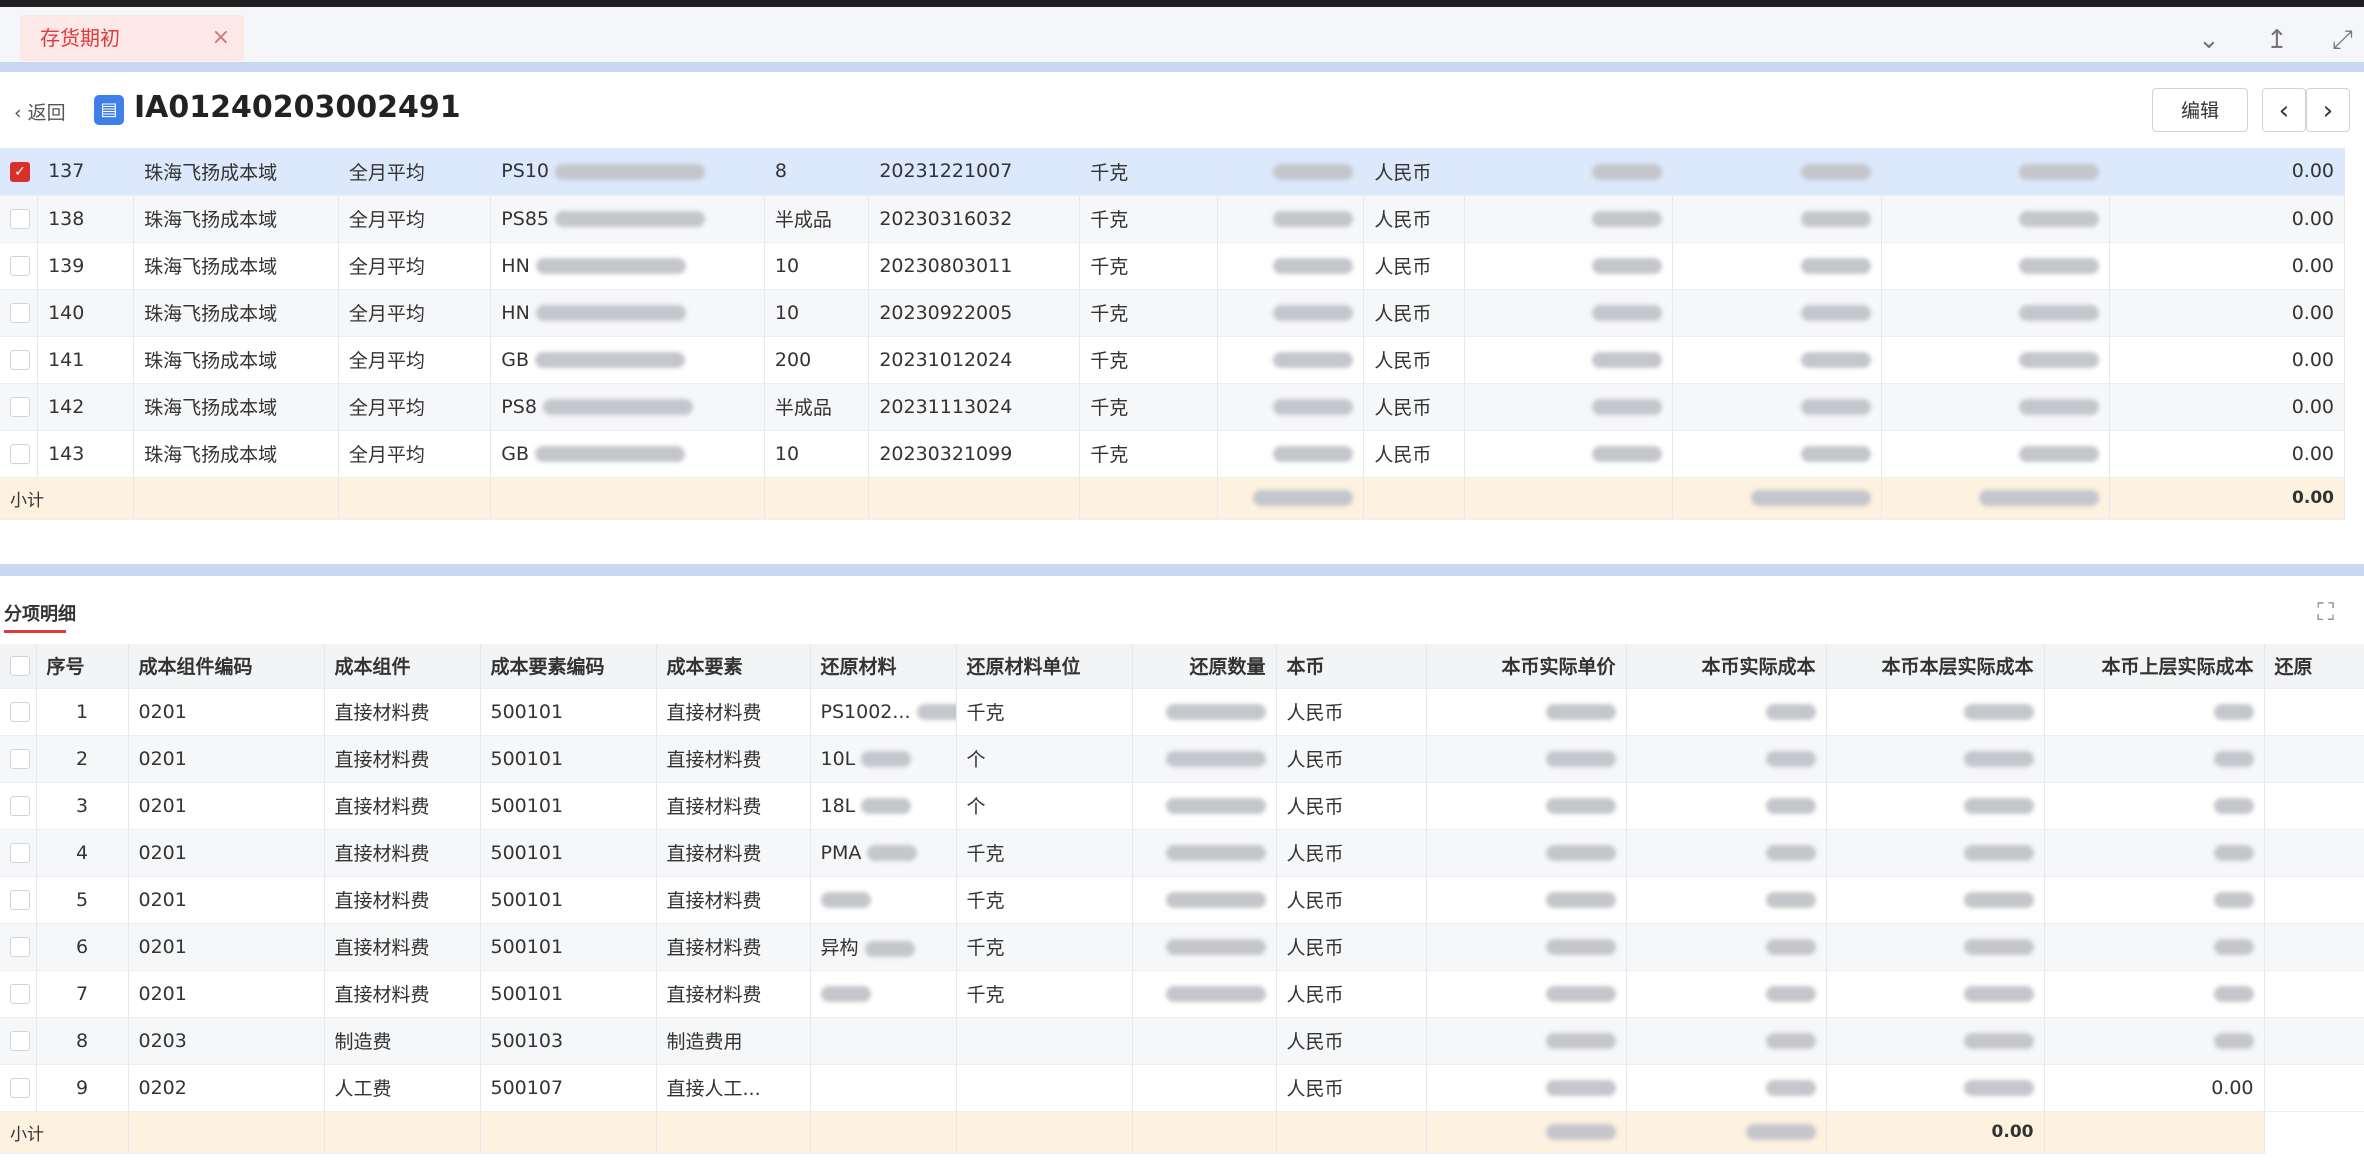  Describe the element at coordinates (2293, 667) in the screenshot. I see `column-header-label: 还原` at that location.